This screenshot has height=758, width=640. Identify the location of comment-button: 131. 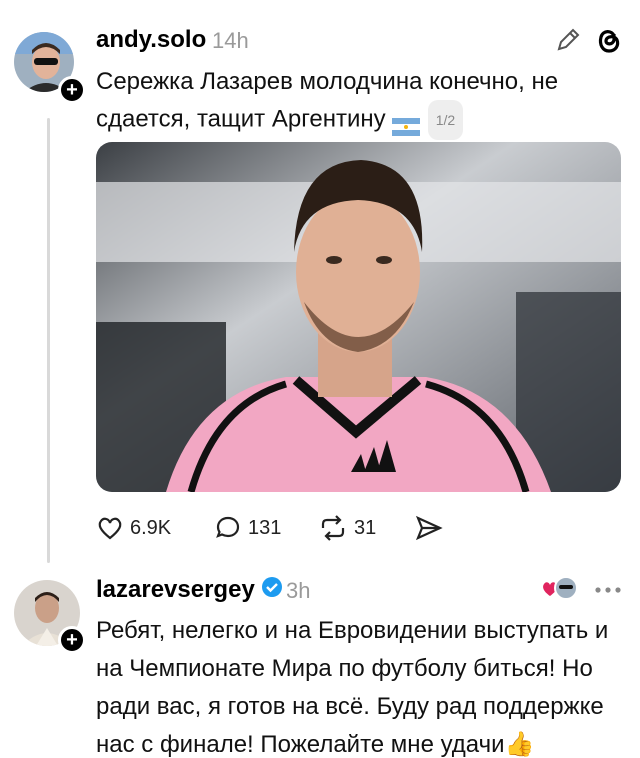
(247, 528).